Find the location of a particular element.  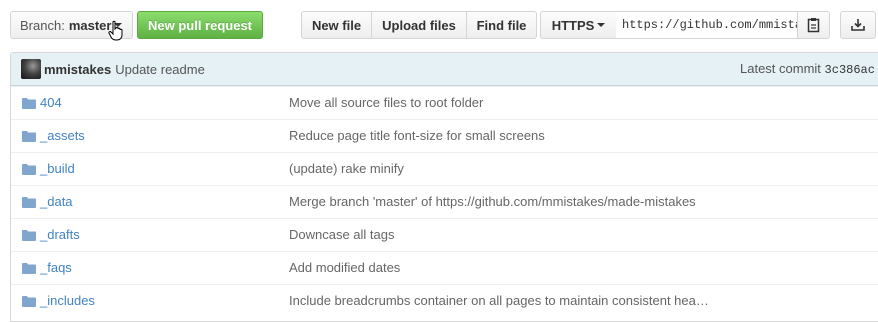

upload-files-button: Upload files is located at coordinates (419, 25).